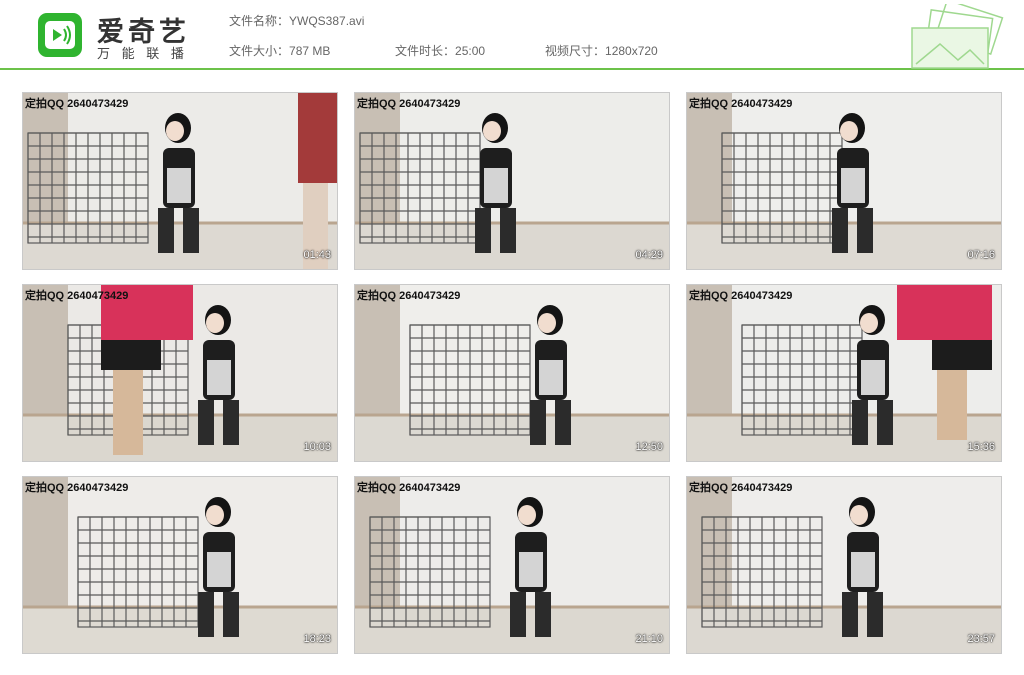 The width and height of the screenshot is (1024, 675). I want to click on timestamp-label: 18:23, so click(317, 639).